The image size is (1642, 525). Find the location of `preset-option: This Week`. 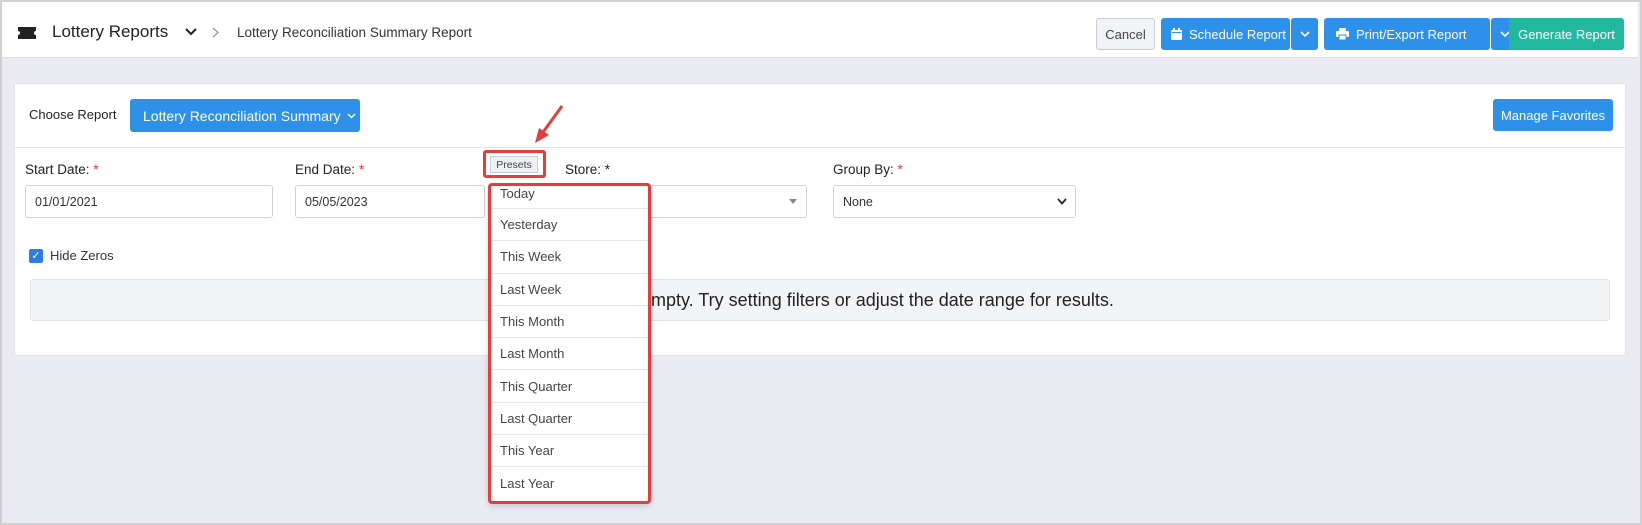

preset-option: This Week is located at coordinates (569, 257).